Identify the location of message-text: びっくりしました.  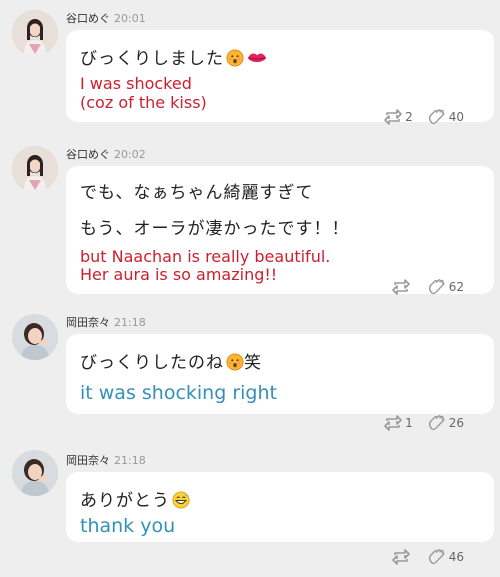
(152, 59).